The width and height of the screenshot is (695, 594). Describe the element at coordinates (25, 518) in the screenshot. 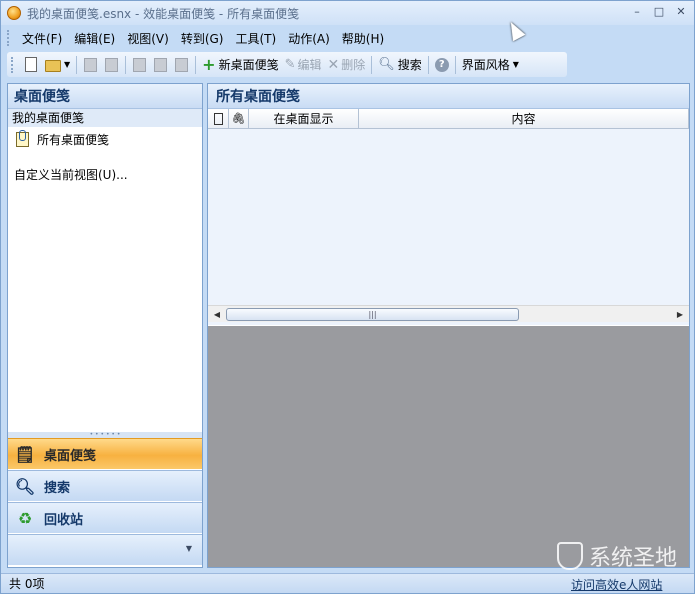

I see `recycle-bin-icon: ♻` at that location.